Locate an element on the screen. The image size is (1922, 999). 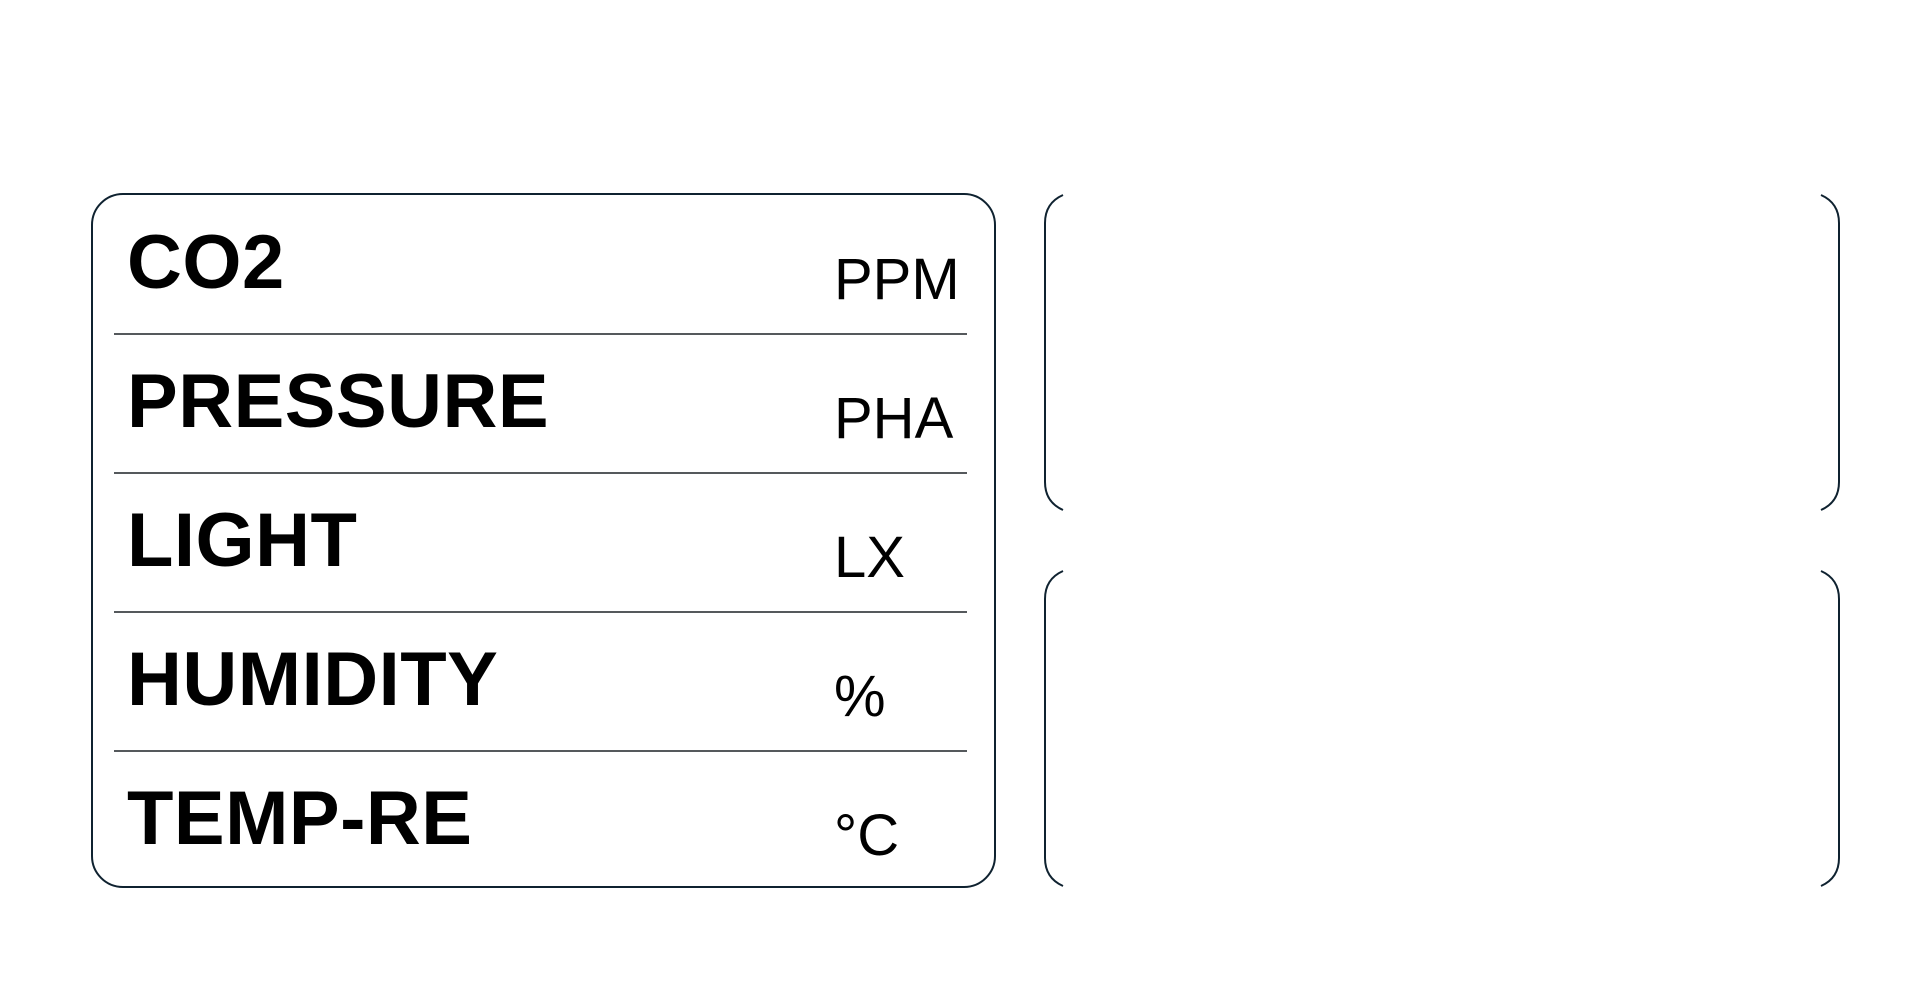
sensor-label-pressure: PRESSURE is located at coordinates (338, 401).